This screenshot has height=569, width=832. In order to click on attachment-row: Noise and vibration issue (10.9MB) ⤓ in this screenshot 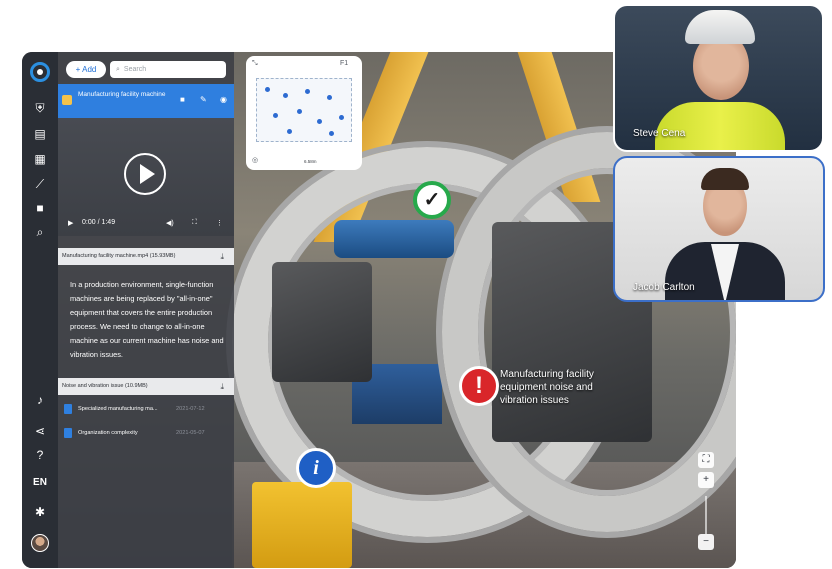, I will do `click(146, 386)`.